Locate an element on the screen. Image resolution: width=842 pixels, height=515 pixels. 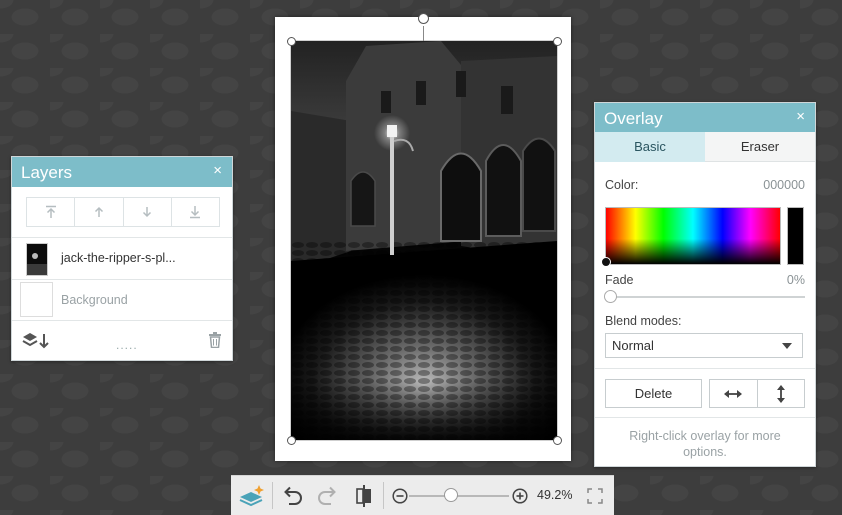
flip-horizontal-icon is located at coordinates (733, 393).